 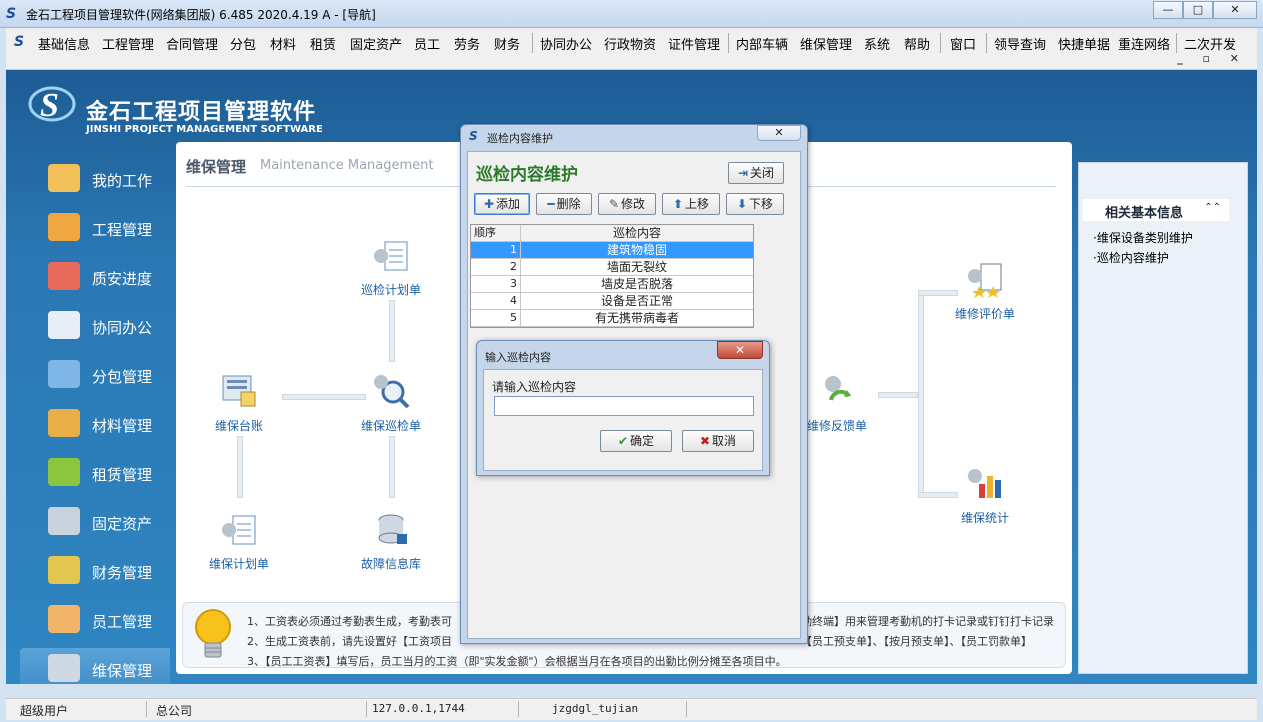 I want to click on link-device-category: ·维保设备类别维护, so click(x=1143, y=237).